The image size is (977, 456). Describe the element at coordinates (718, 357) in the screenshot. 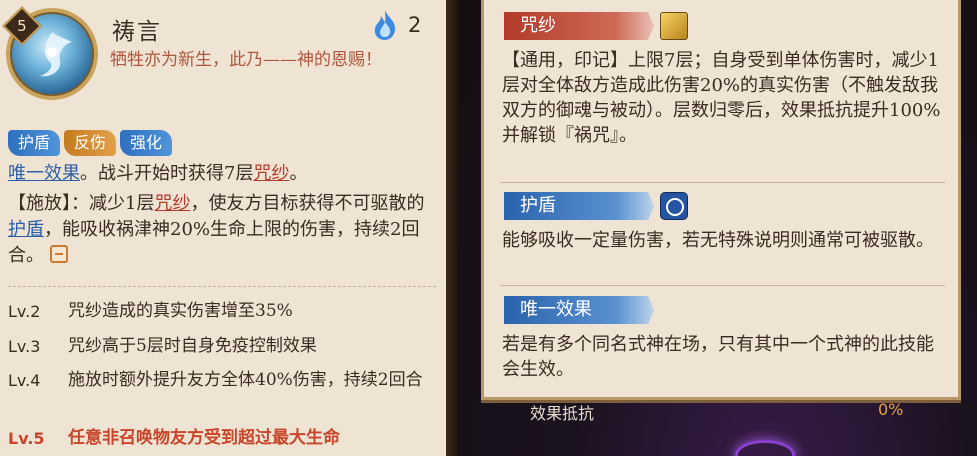

I see `tooltip-text-unique-effect: 若是有多个同名式神在场，只有其中一个式神的此技能会生效。` at that location.